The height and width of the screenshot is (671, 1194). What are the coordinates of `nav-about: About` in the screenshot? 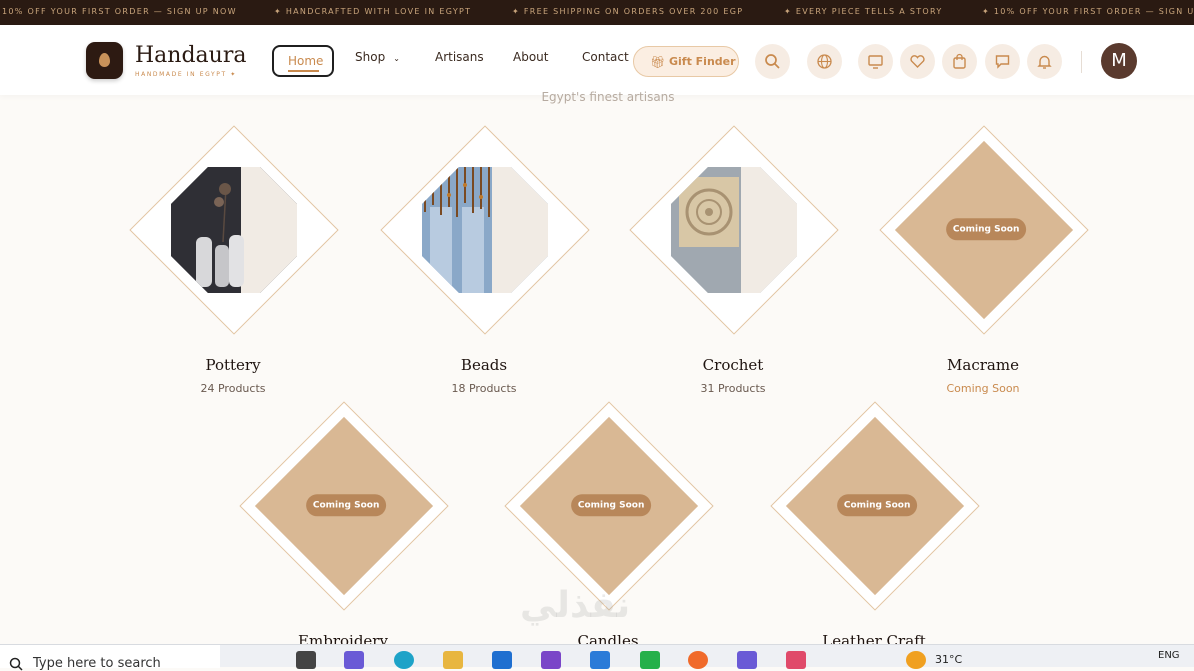 It's located at (530, 57).